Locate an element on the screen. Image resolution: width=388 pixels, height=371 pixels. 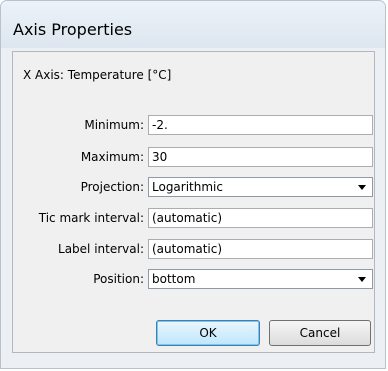
position-label: Position: is located at coordinates (118, 279).